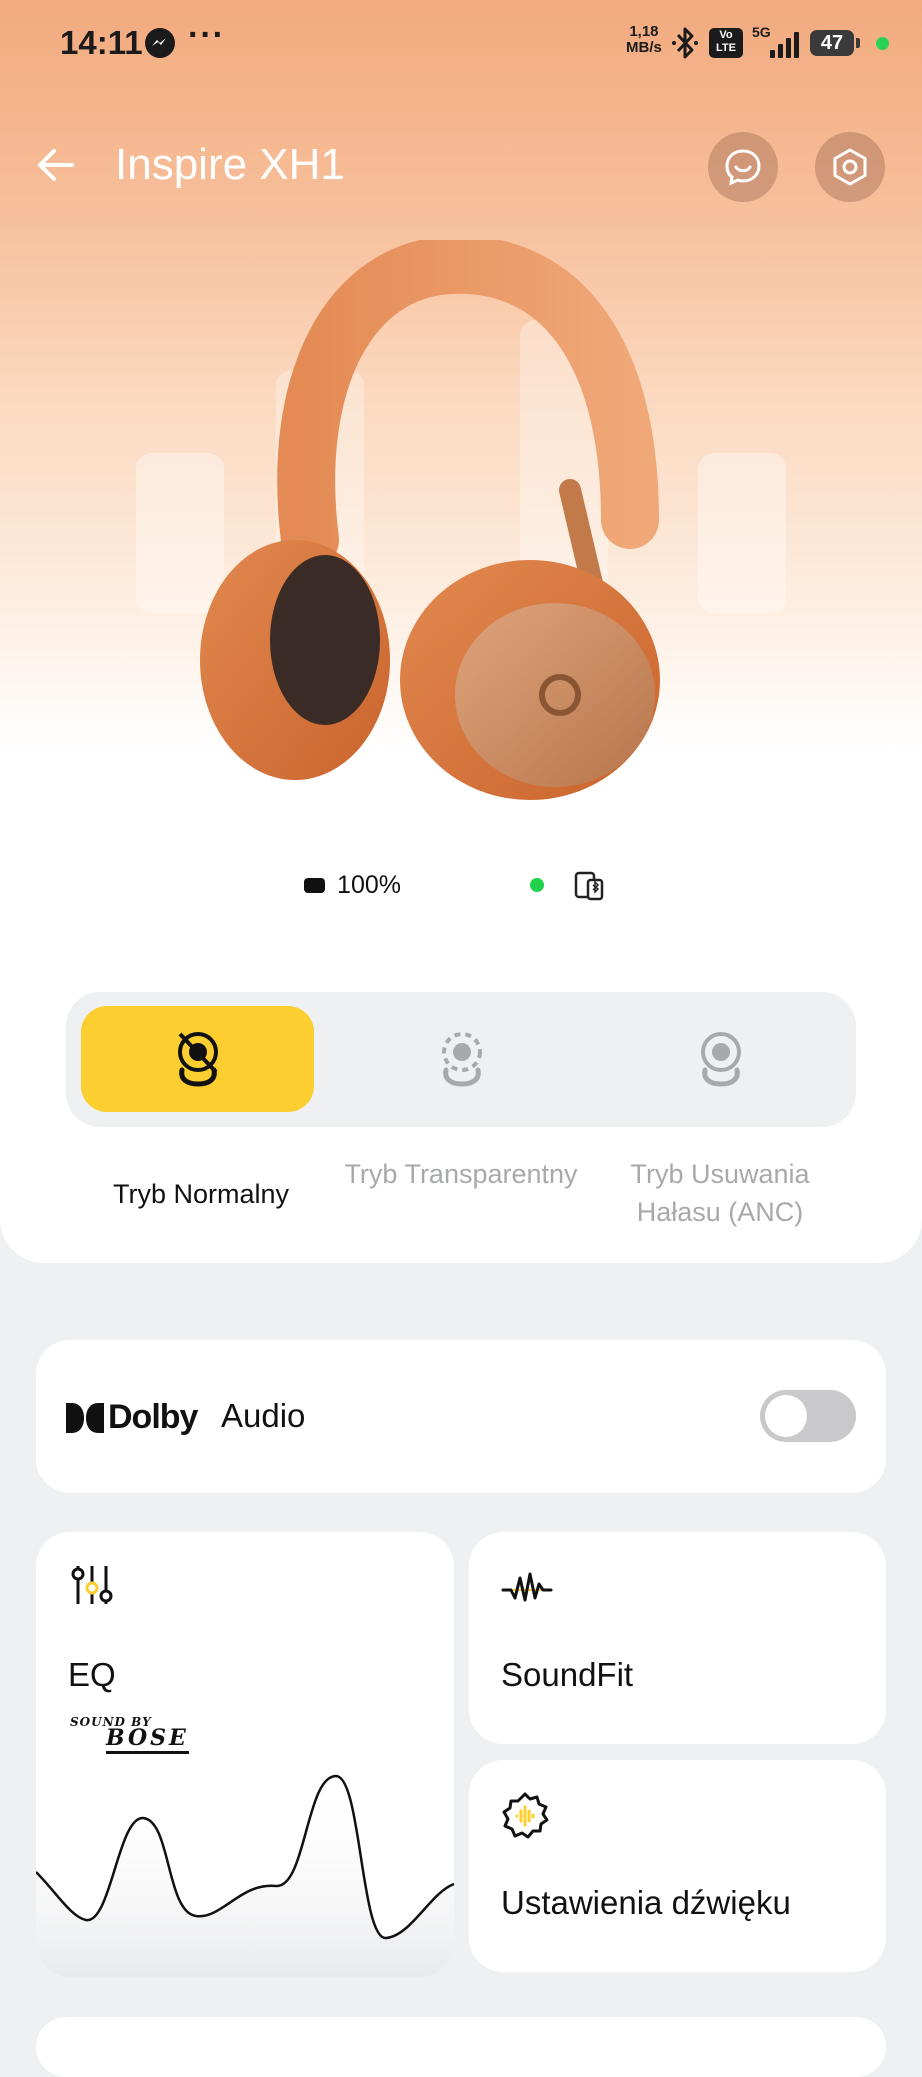  Describe the element at coordinates (101, 42) in the screenshot. I see `status-time: 14:11` at that location.